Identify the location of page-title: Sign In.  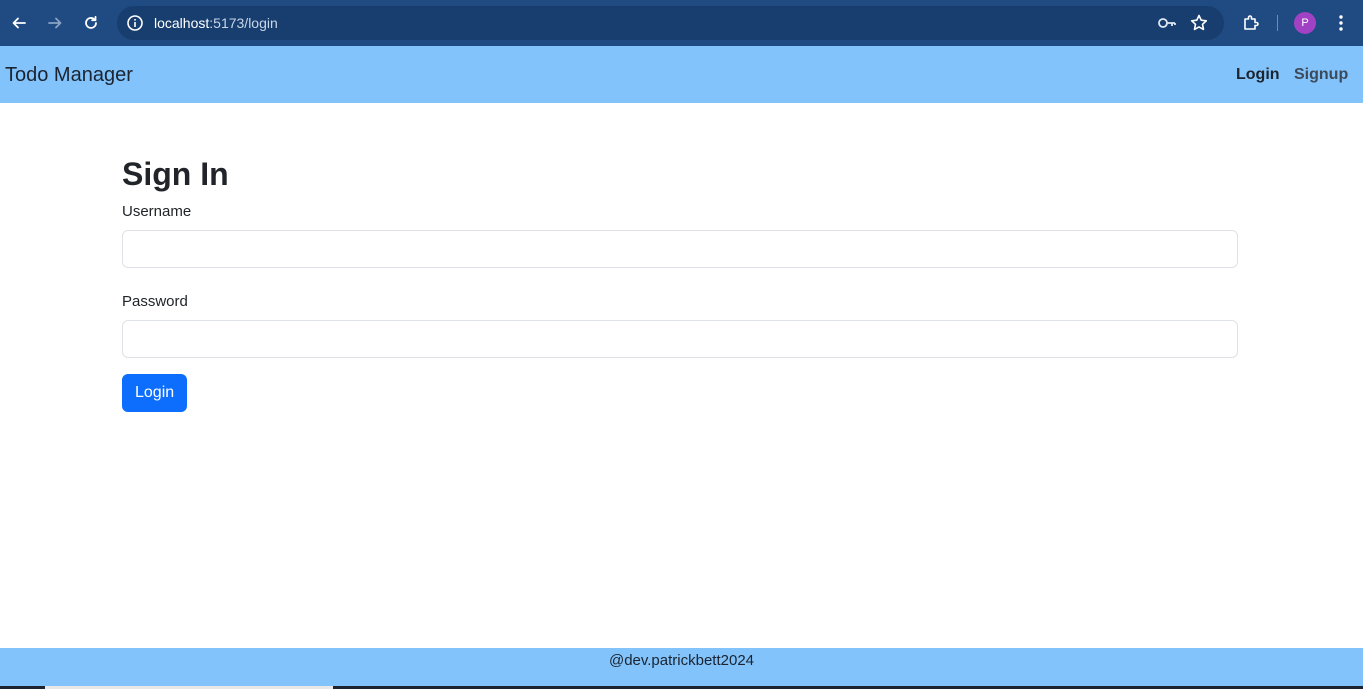
(175, 174).